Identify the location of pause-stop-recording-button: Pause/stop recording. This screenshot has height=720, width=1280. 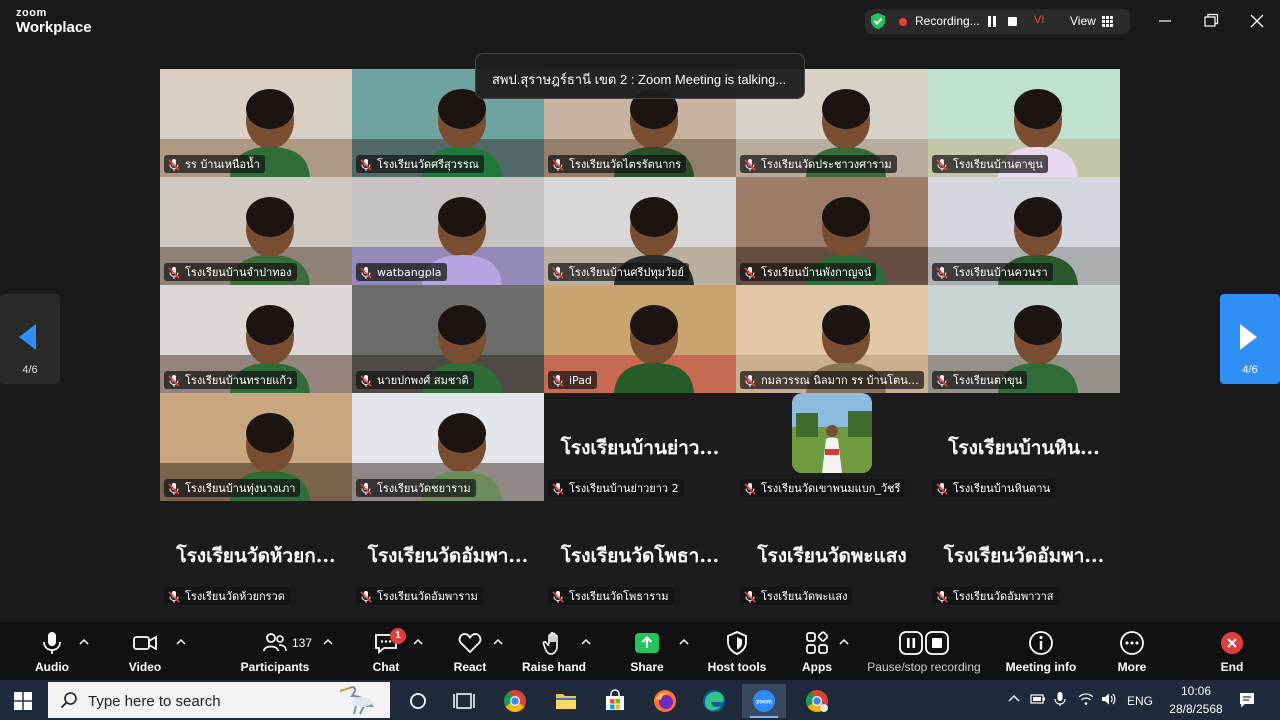
(924, 651).